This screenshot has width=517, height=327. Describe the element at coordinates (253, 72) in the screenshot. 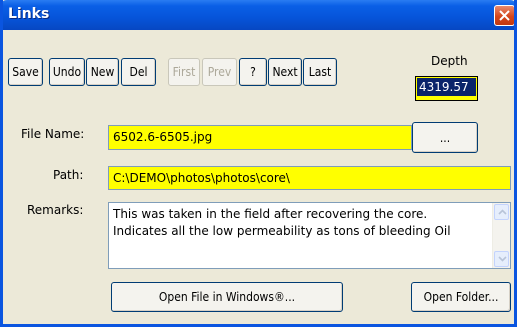

I see `help-button: ?` at that location.